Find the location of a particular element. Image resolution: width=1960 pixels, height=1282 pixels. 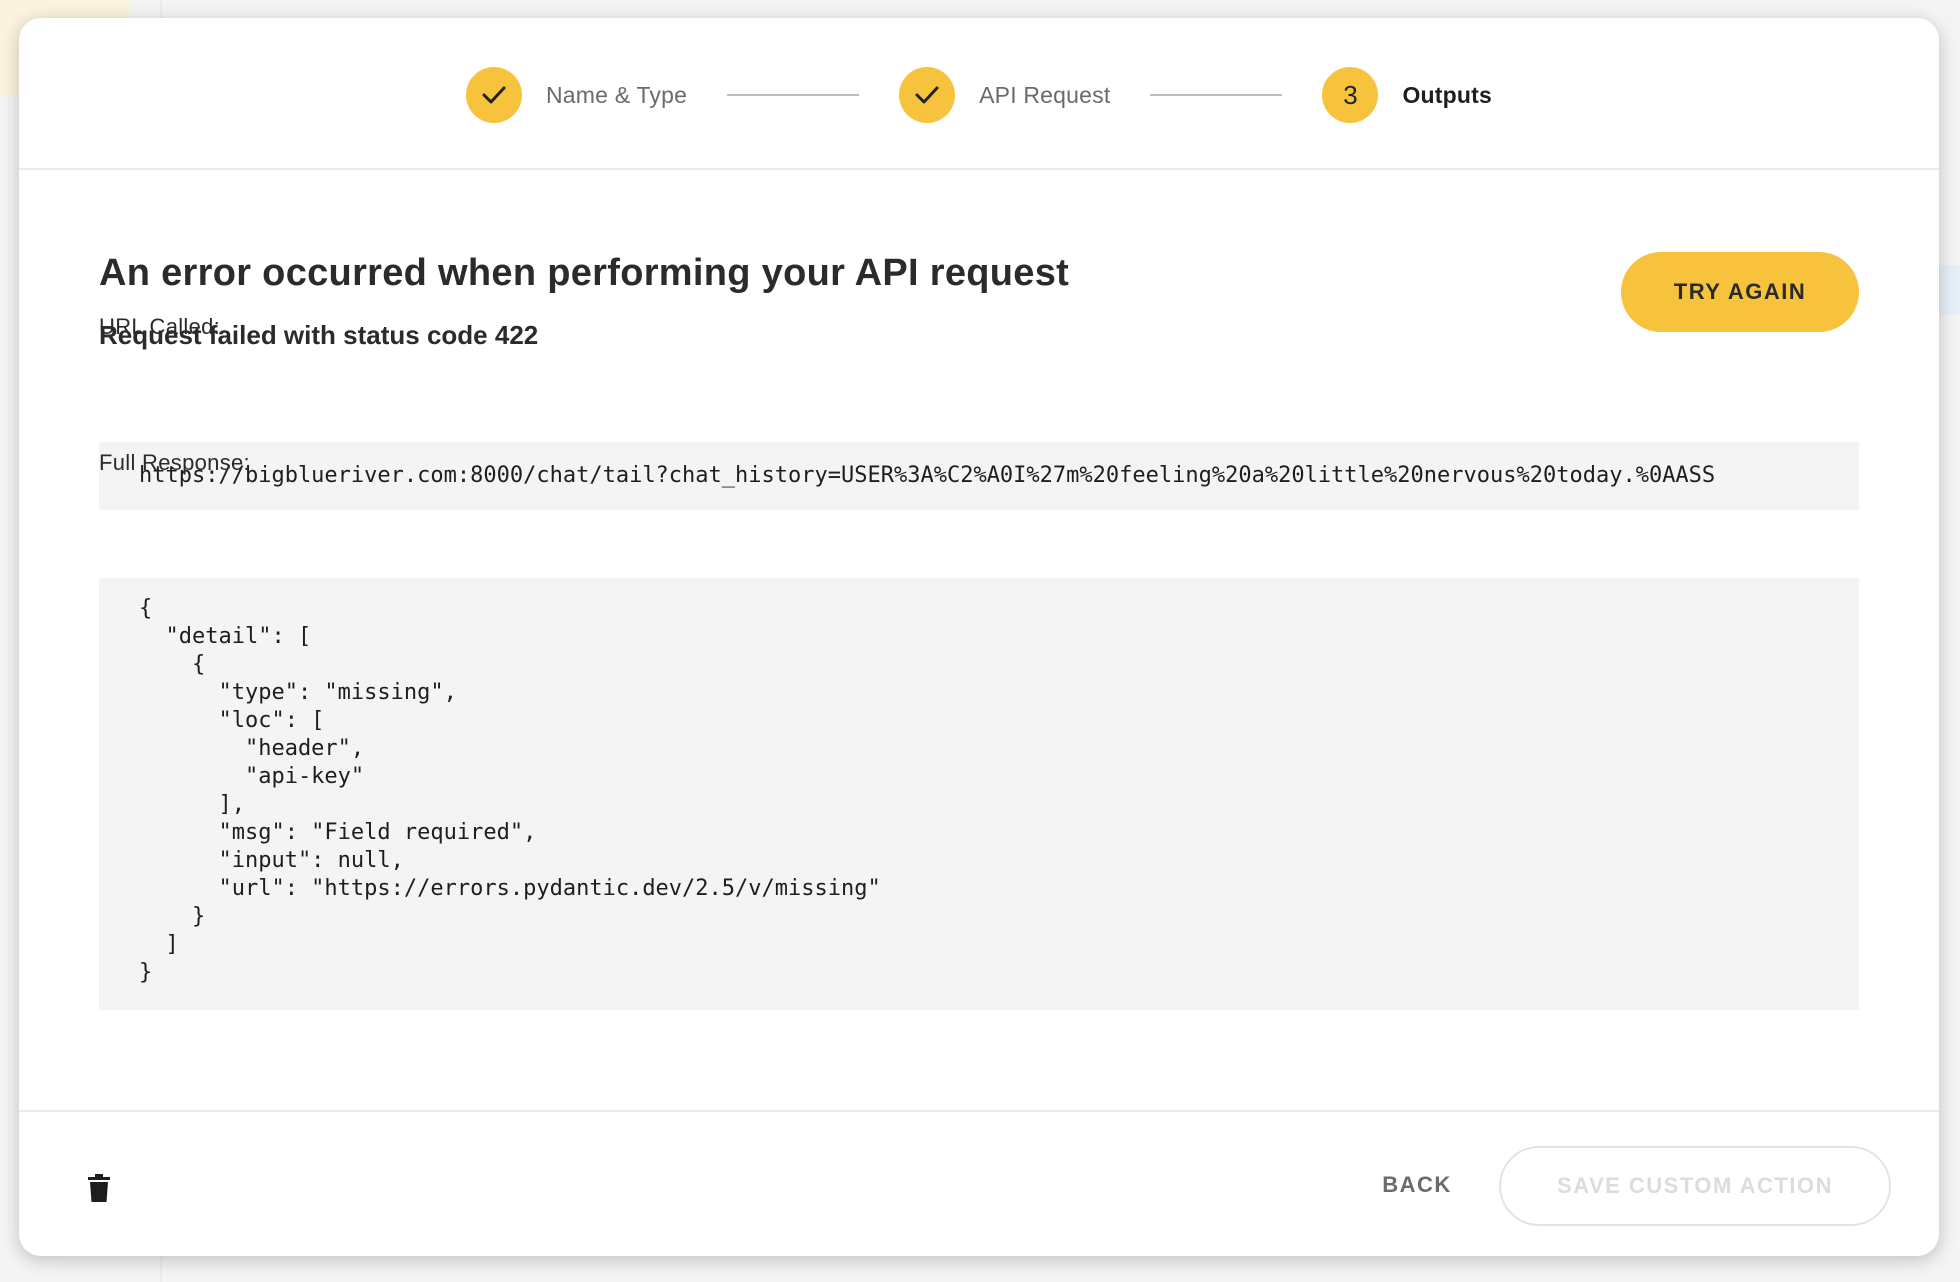

modal-footer: BACK SAVE CUSTOM ACTION is located at coordinates (979, 1183).